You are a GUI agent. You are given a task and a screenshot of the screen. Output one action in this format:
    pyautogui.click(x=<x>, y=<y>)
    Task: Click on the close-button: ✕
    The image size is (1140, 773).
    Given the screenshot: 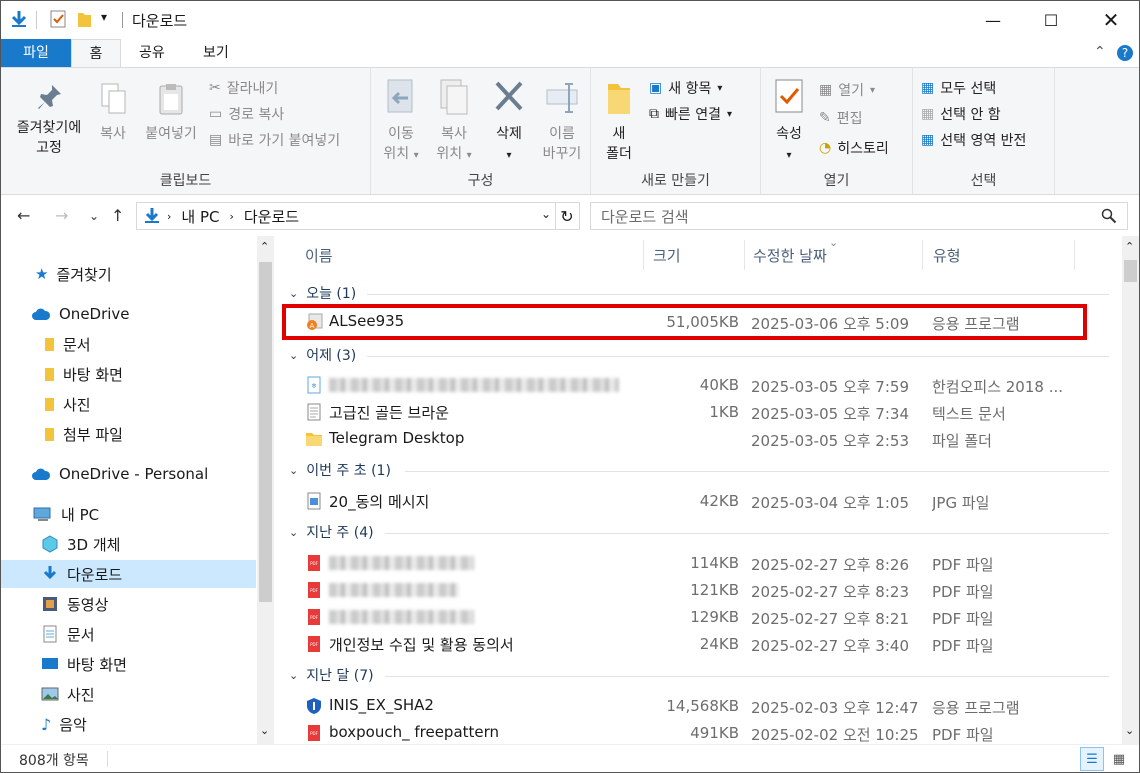 What is the action you would take?
    pyautogui.click(x=1111, y=20)
    